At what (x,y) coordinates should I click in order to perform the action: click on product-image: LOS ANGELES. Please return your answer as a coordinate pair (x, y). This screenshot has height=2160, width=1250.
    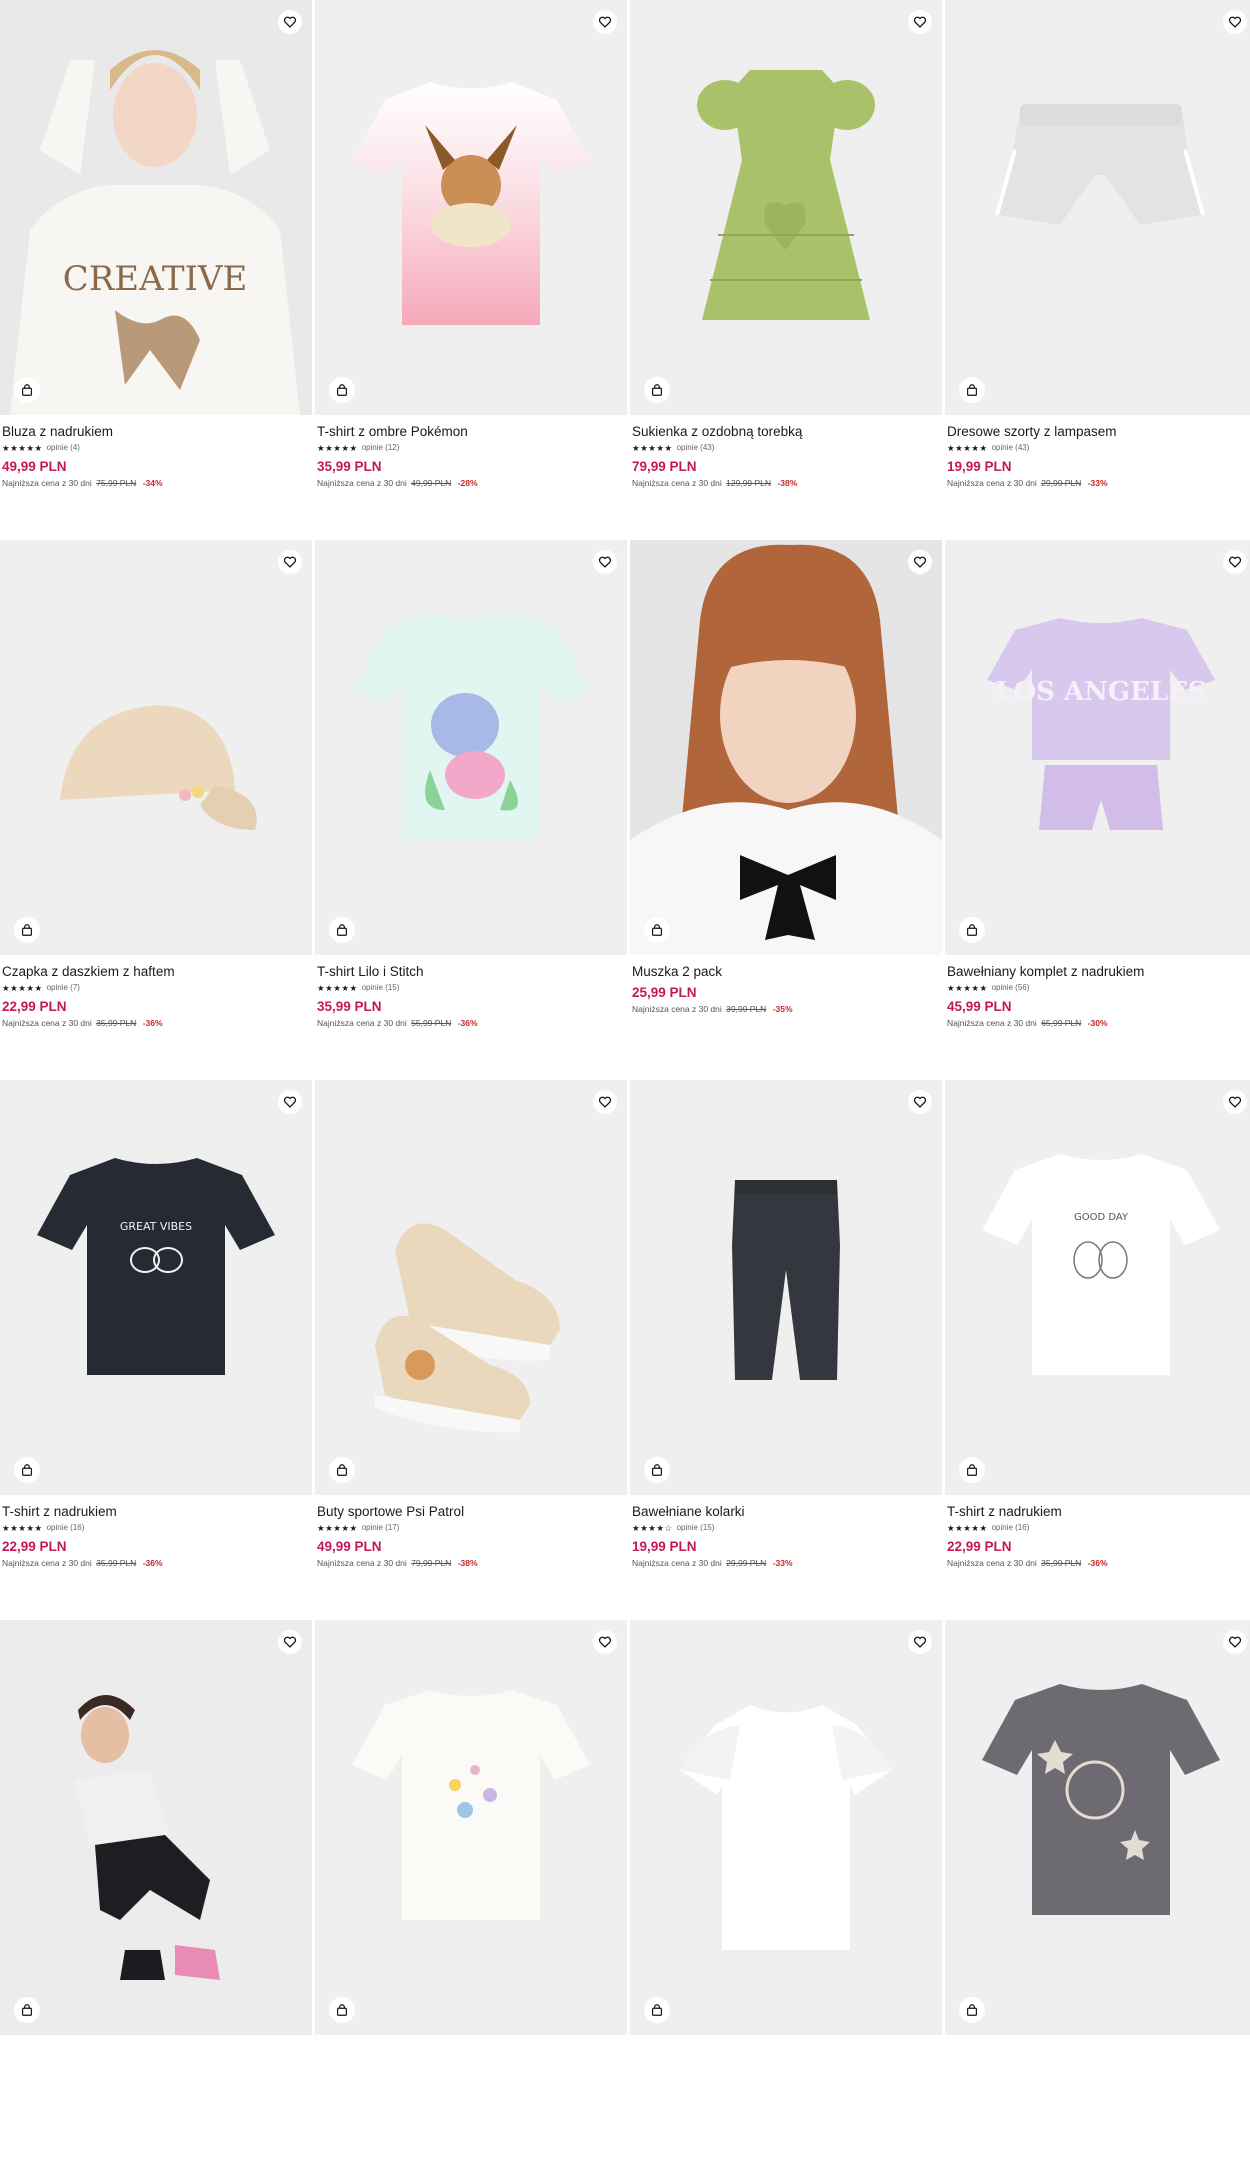
    Looking at the image, I should click on (1097, 747).